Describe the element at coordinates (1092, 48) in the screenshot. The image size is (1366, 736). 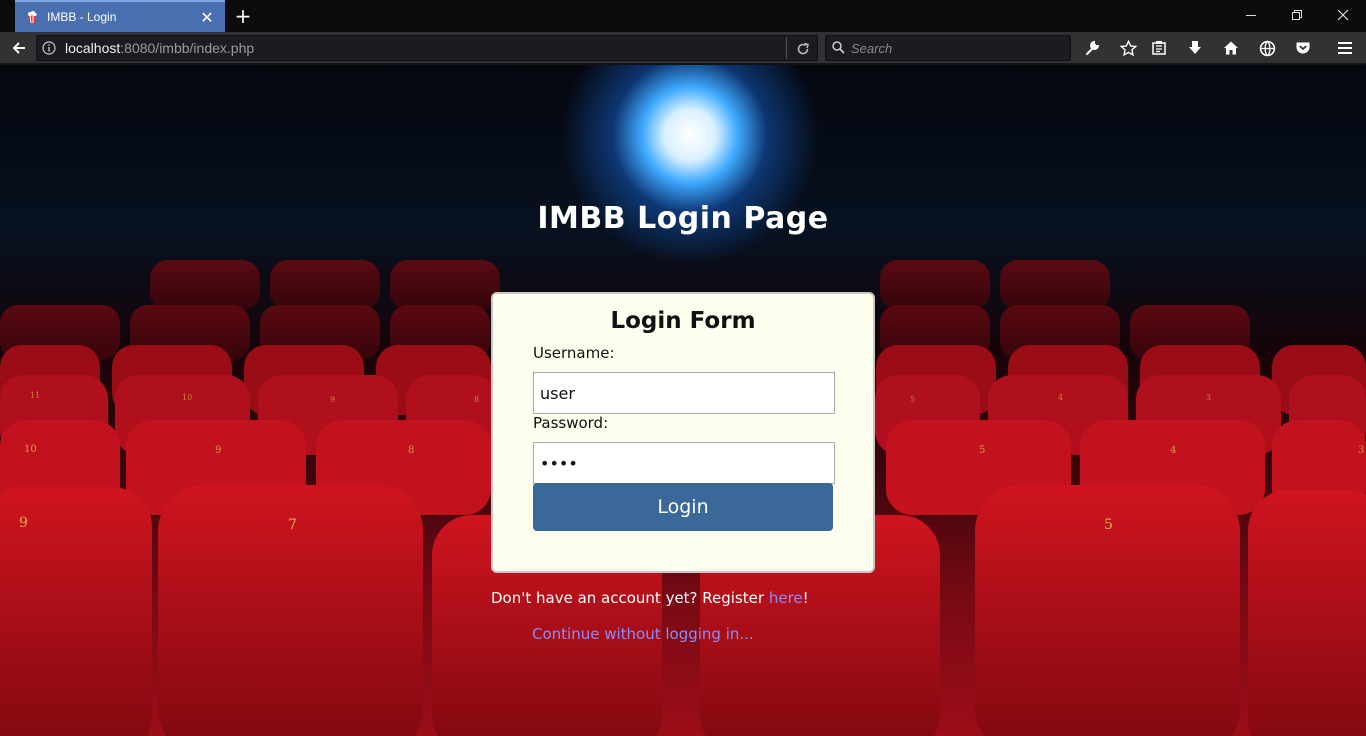
I see `wrench-icon` at that location.